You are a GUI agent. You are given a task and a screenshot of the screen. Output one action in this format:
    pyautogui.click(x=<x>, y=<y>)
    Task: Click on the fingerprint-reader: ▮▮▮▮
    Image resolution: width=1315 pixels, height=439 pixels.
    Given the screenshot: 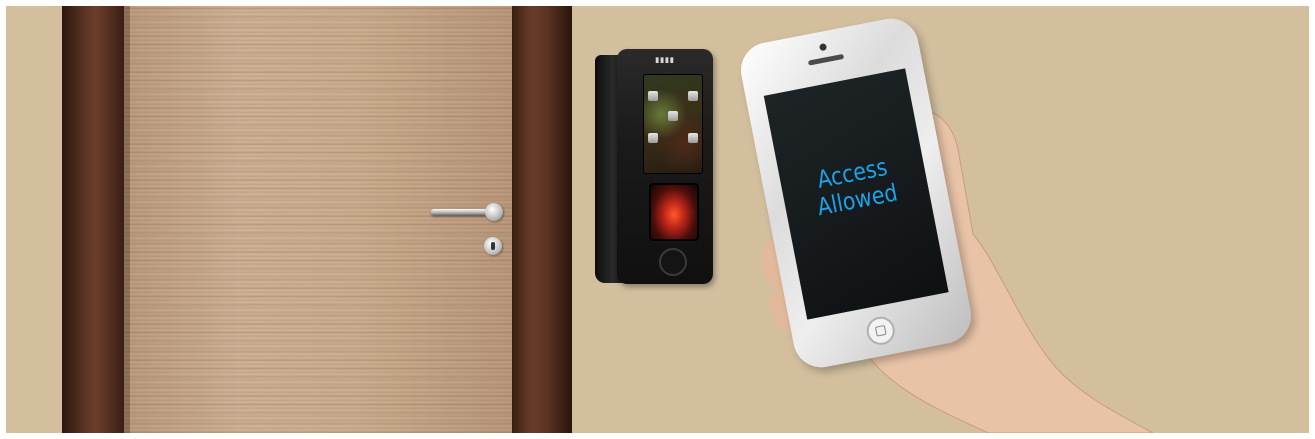 What is the action you would take?
    pyautogui.click(x=654, y=166)
    